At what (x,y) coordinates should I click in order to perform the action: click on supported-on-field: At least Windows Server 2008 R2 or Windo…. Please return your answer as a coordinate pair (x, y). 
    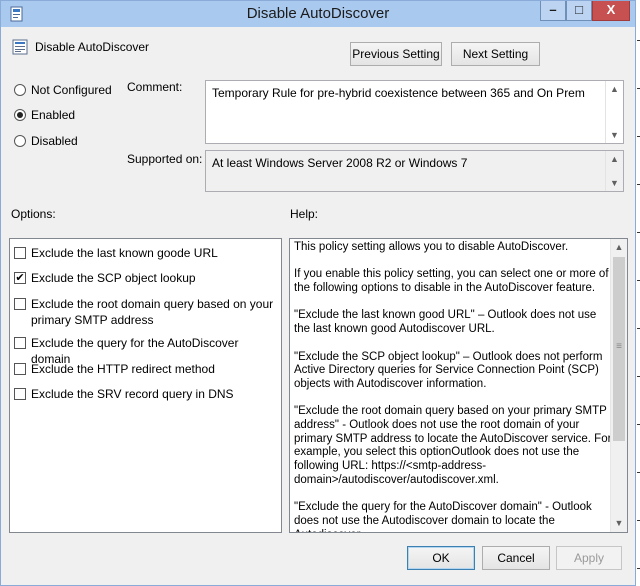
    Looking at the image, I should click on (414, 171).